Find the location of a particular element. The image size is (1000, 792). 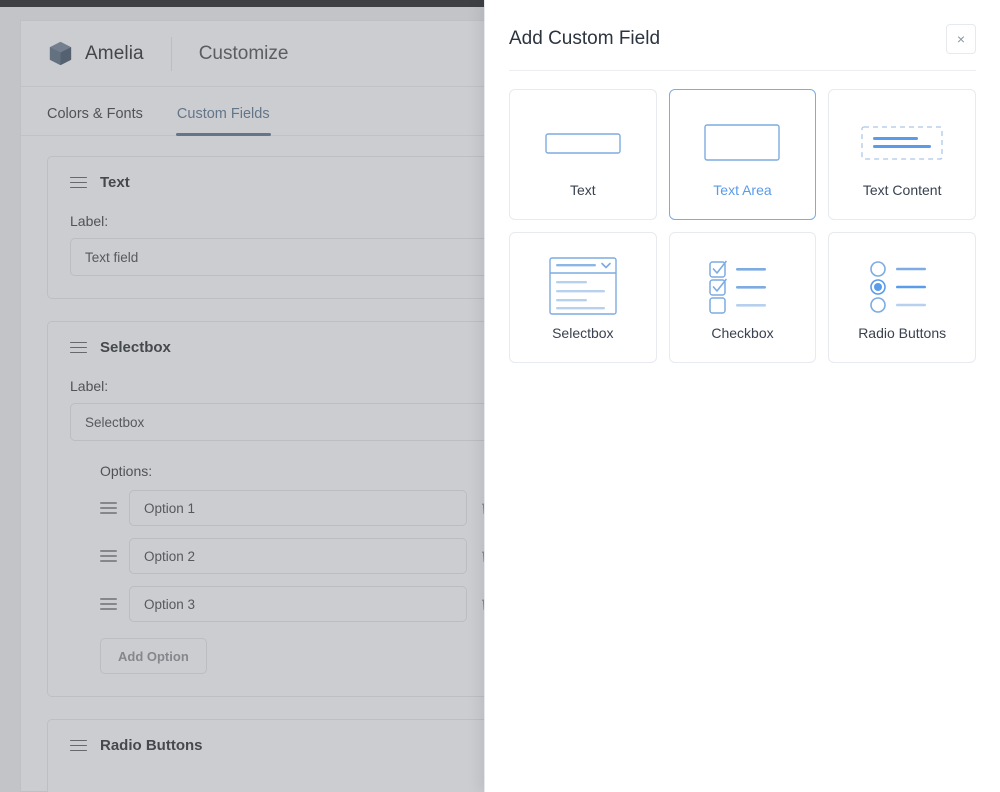

field-type-card-checkbox: Checkbox is located at coordinates (742, 297).